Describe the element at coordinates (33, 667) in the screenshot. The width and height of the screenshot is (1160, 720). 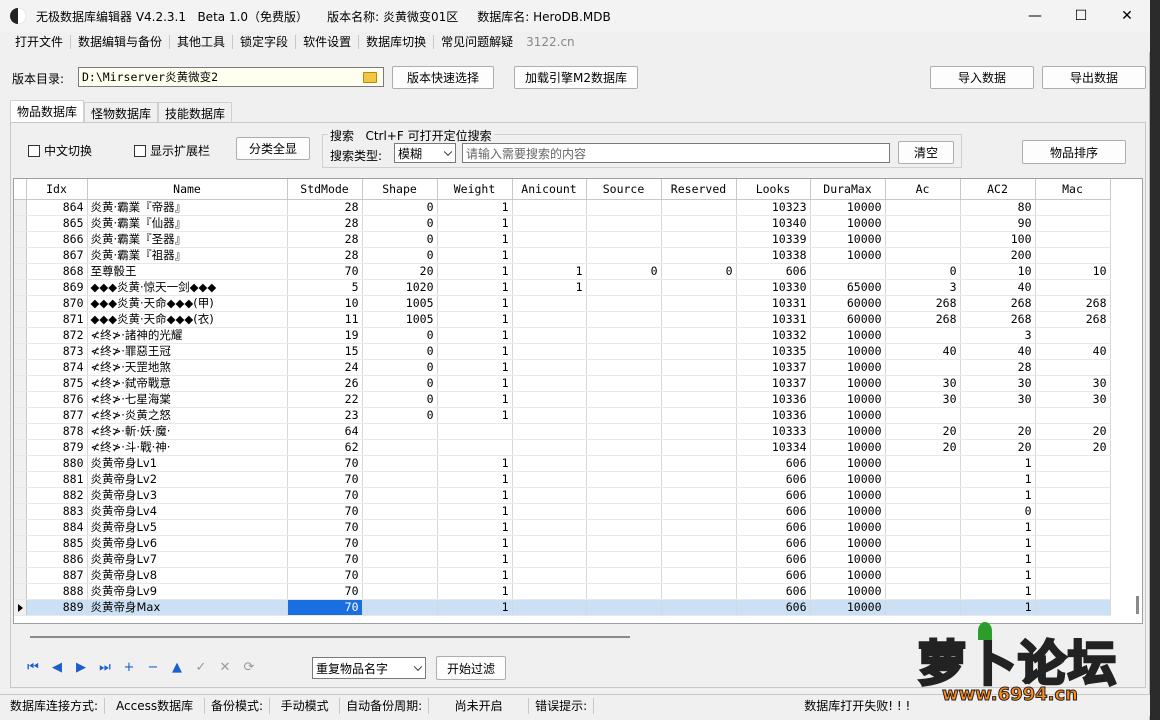
I see `first-icon: ⏮` at that location.